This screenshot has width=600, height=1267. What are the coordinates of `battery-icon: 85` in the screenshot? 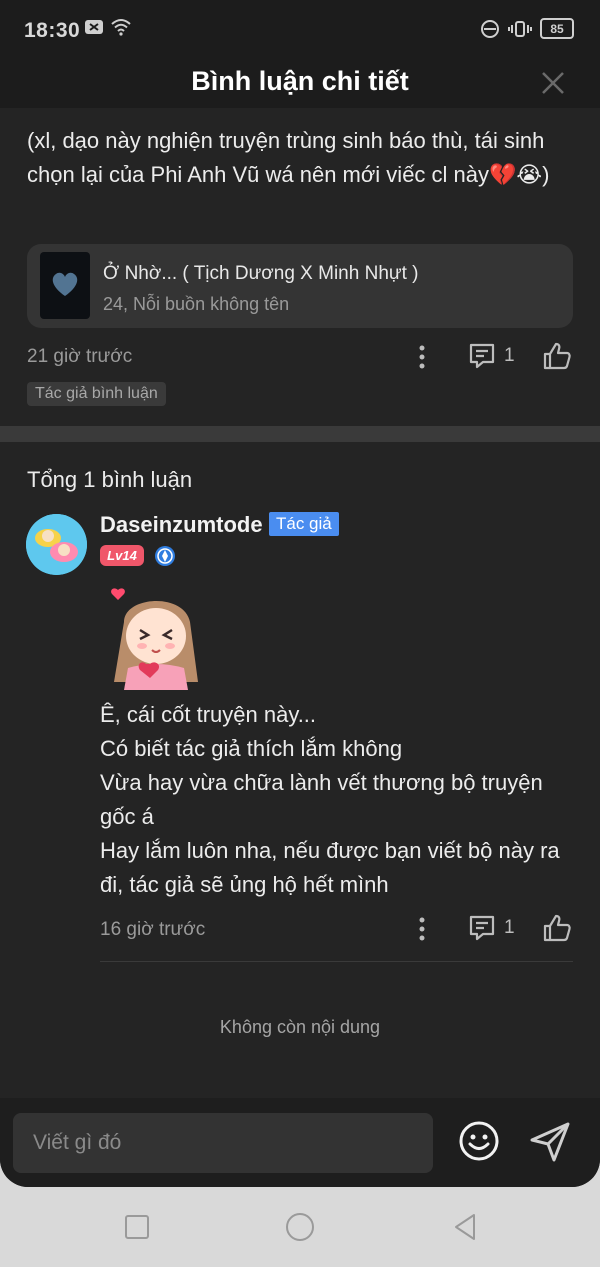 It's located at (557, 28).